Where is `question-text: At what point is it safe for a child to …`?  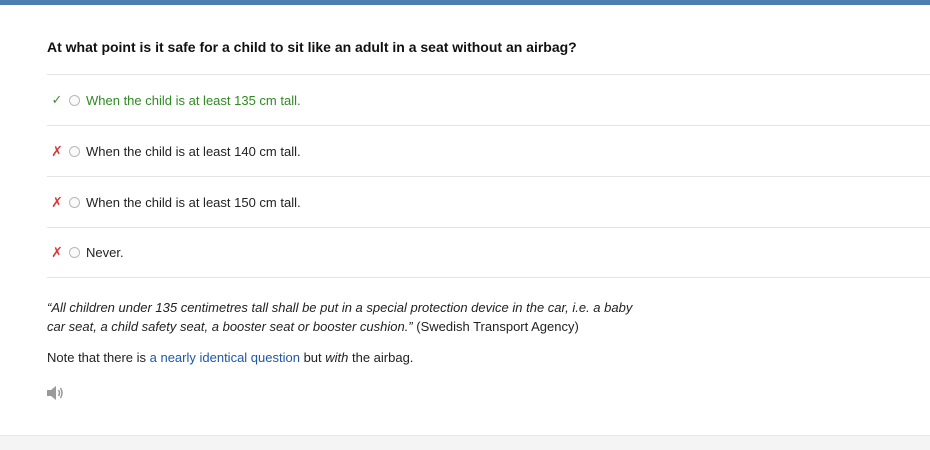
question-text: At what point is it safe for a child to … is located at coordinates (312, 47).